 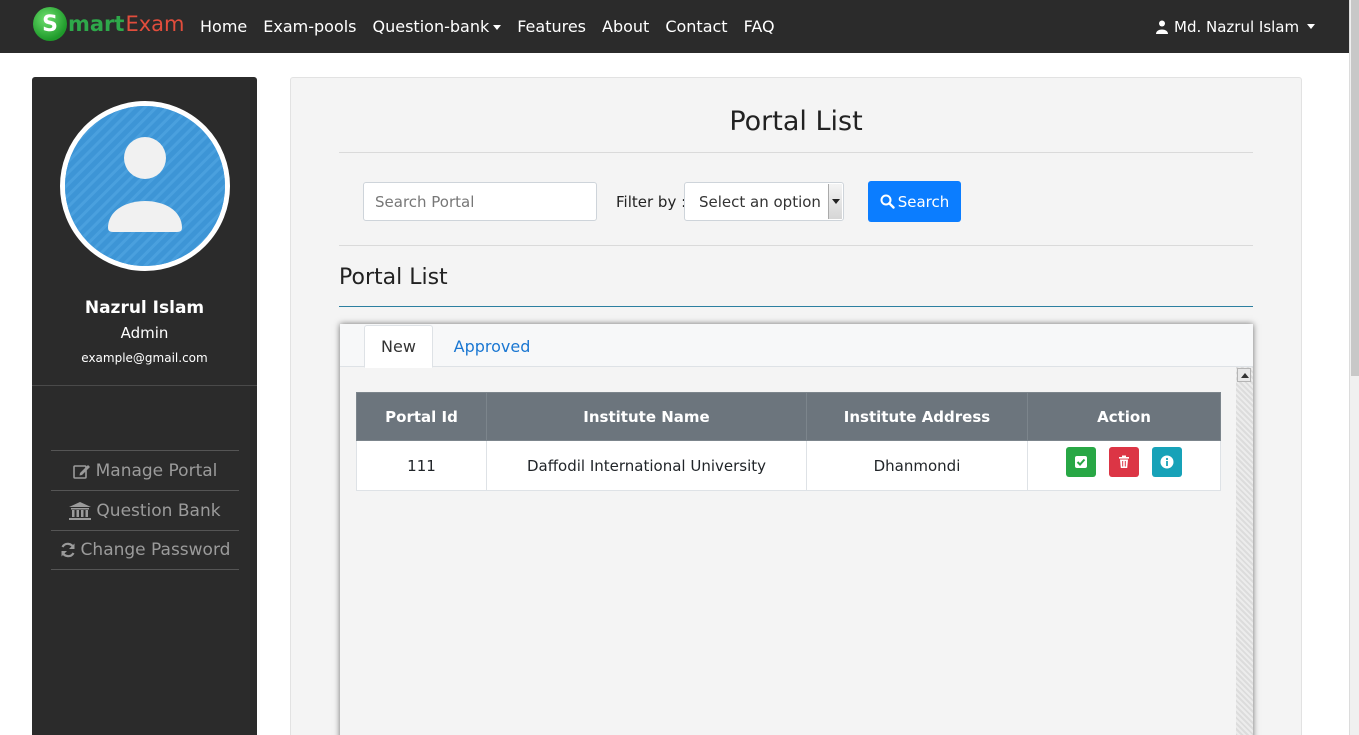 What do you see at coordinates (144, 333) in the screenshot?
I see `profile-role: Admin` at bounding box center [144, 333].